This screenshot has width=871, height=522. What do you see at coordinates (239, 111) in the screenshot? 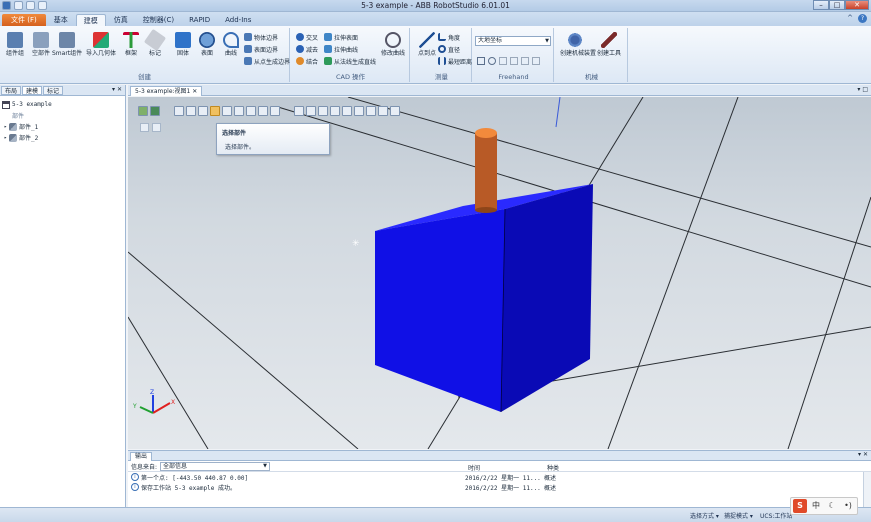
I see `select-mechanism-icon` at bounding box center [239, 111].